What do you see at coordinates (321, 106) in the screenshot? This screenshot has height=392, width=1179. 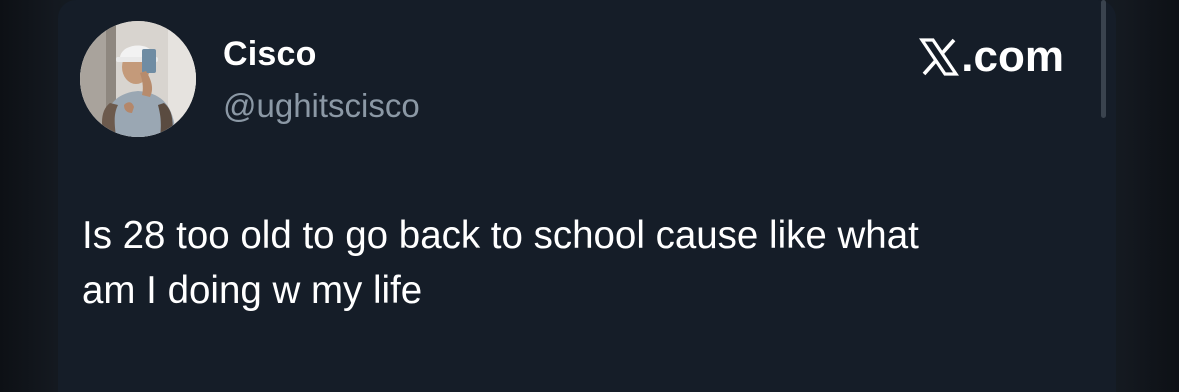 I see `author-handle: @ughitscisco` at bounding box center [321, 106].